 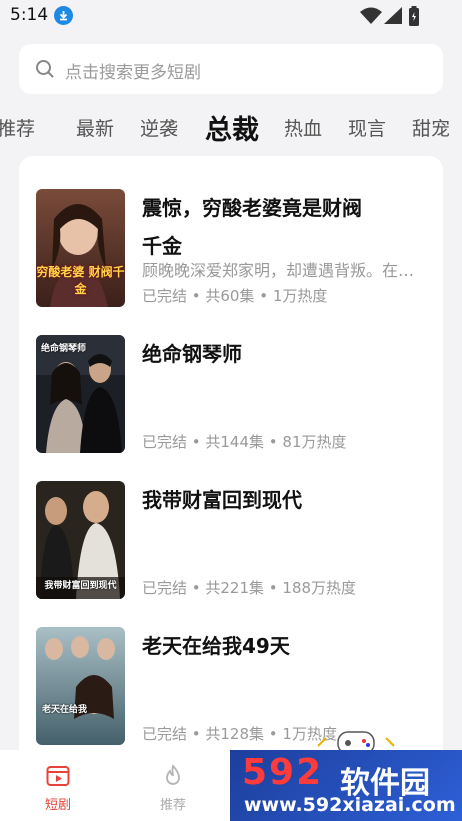 I want to click on signal-icon, so click(x=393, y=15).